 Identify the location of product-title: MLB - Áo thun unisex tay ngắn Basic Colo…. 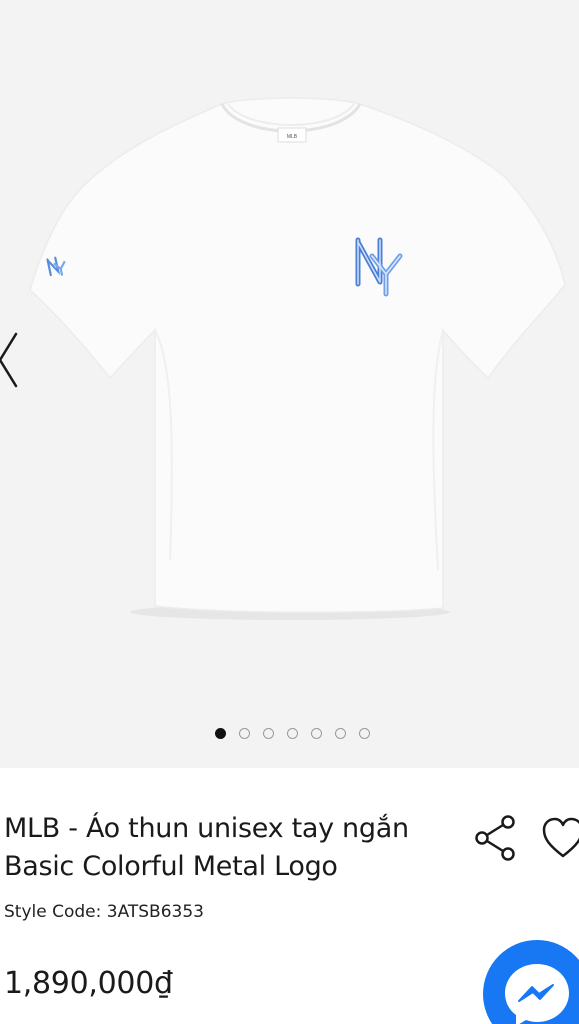
(206, 847).